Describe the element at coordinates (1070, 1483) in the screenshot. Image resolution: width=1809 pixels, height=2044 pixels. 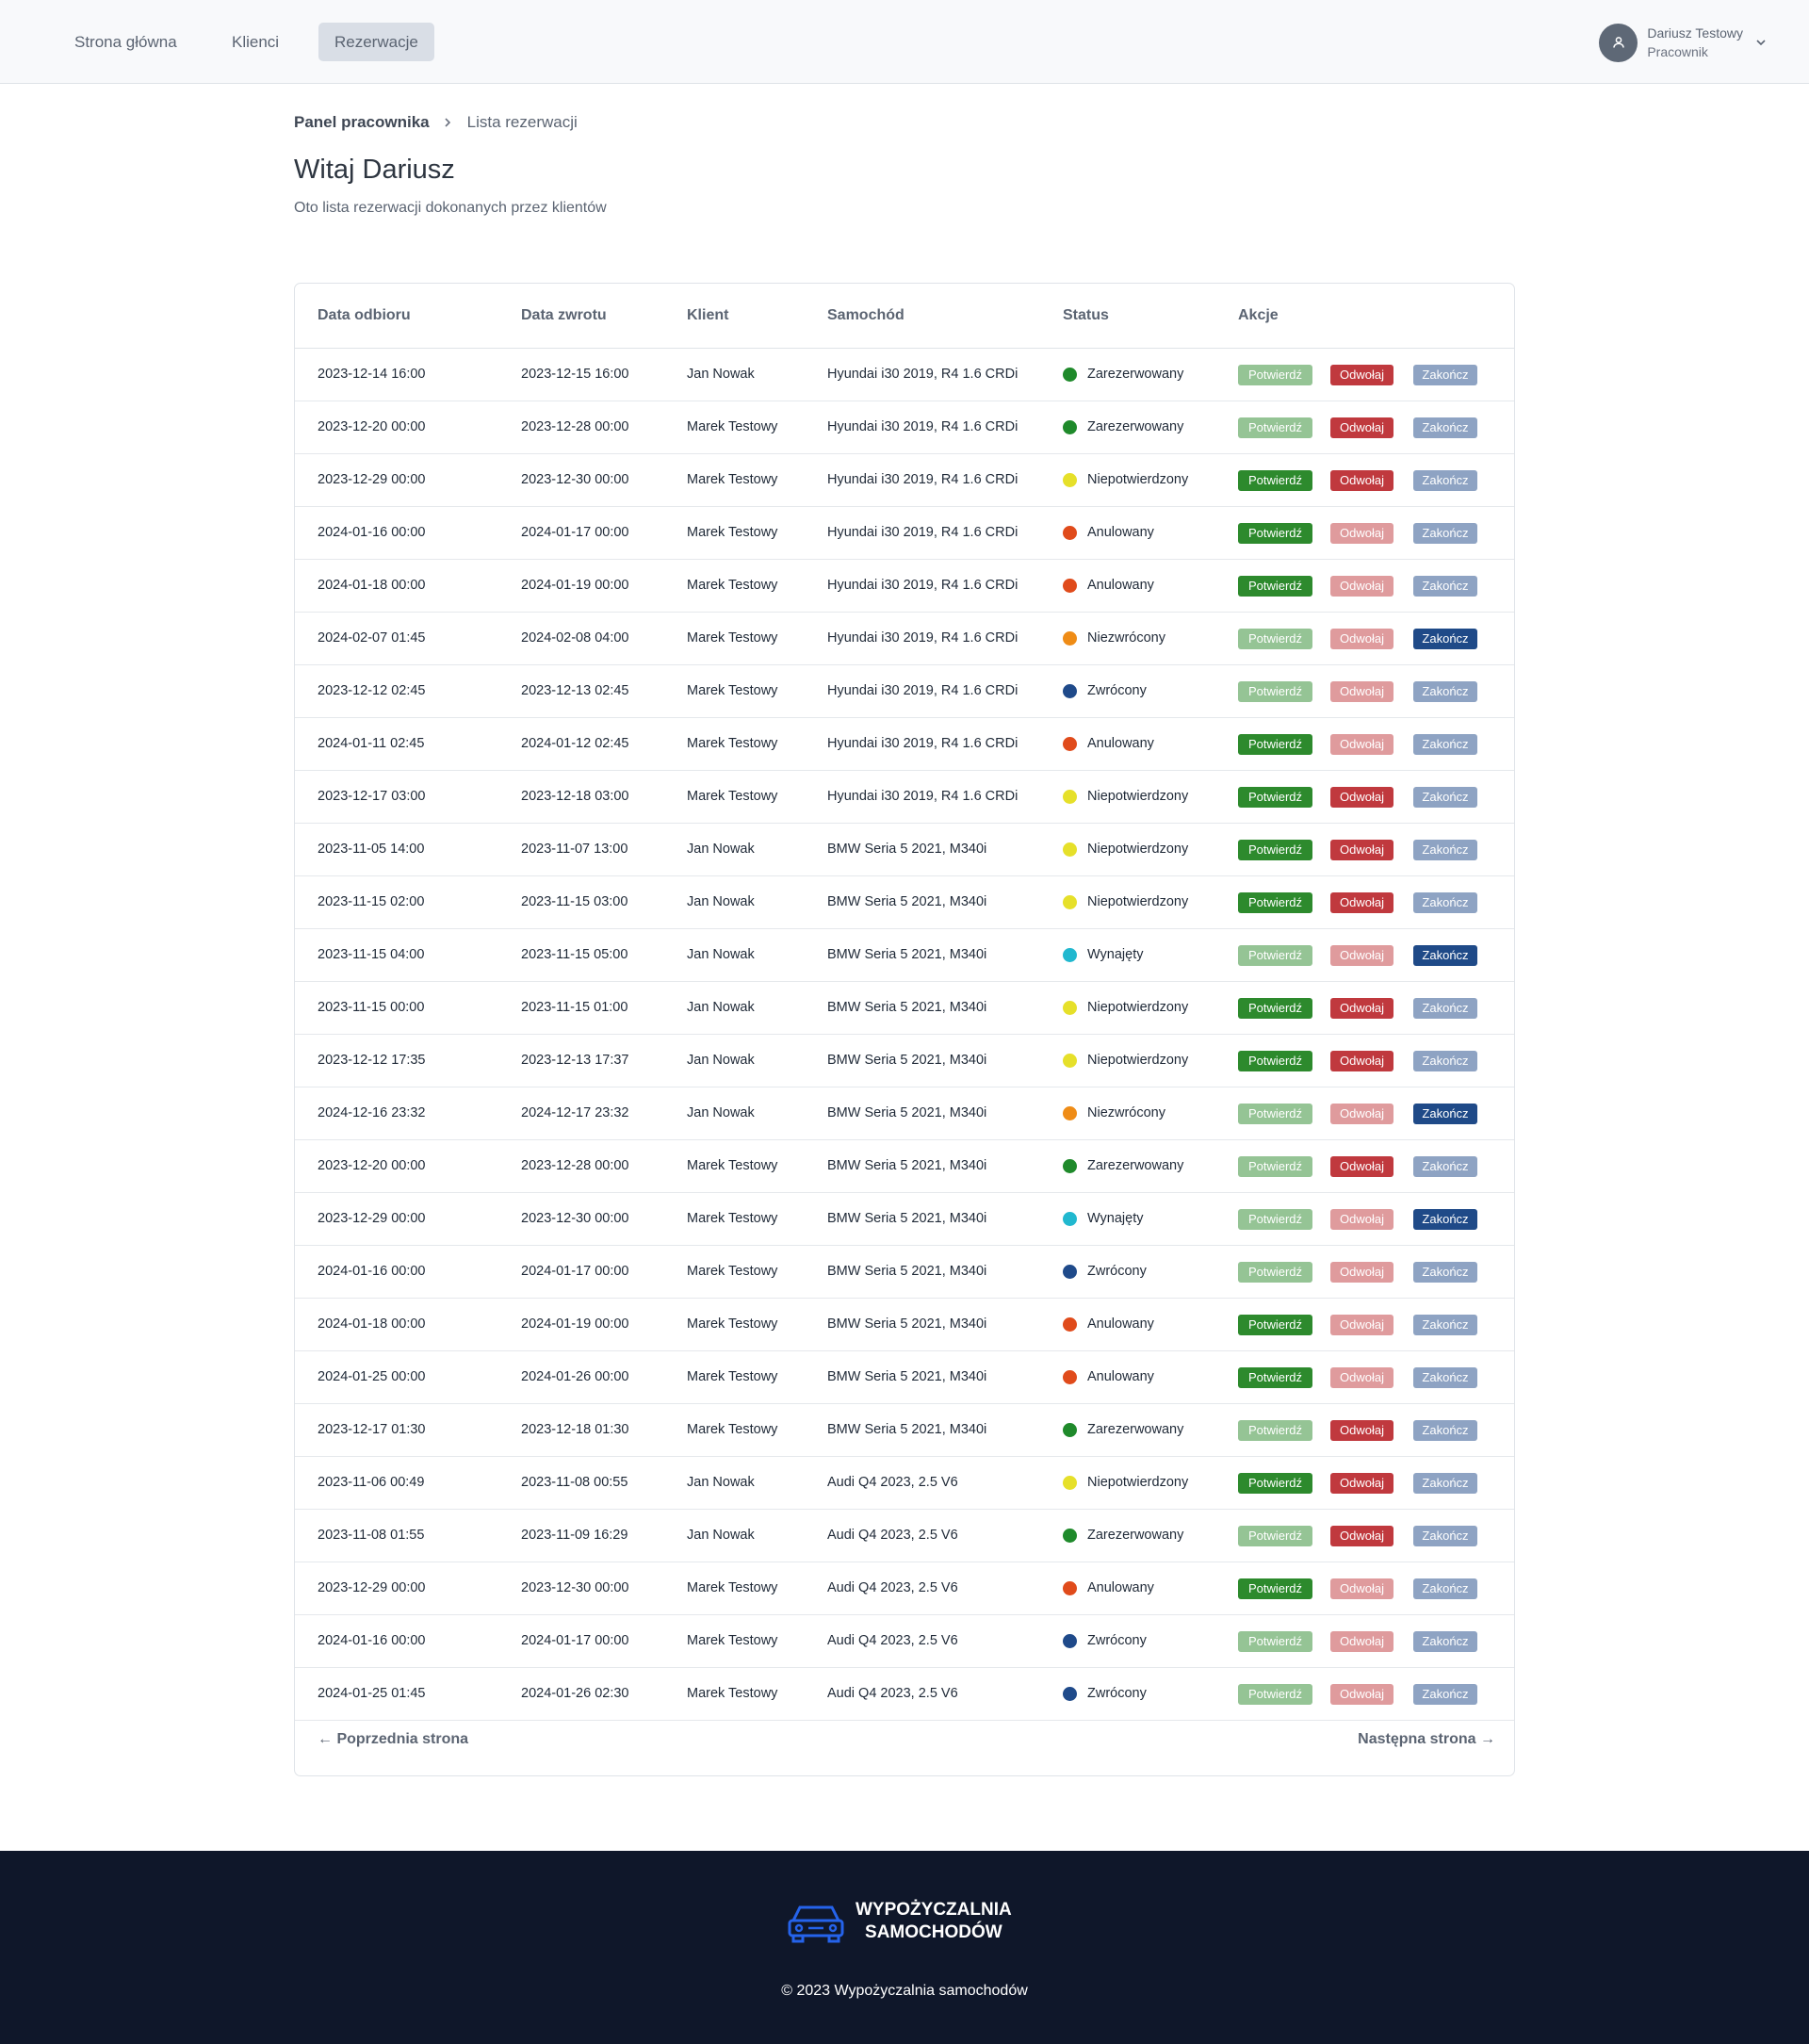
I see `status-dot-icon` at that location.